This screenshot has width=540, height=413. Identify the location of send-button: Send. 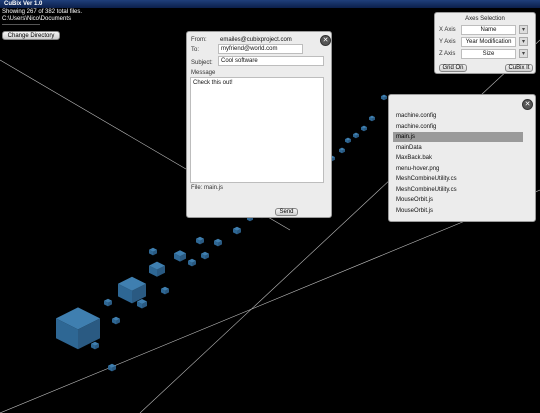
(286, 212).